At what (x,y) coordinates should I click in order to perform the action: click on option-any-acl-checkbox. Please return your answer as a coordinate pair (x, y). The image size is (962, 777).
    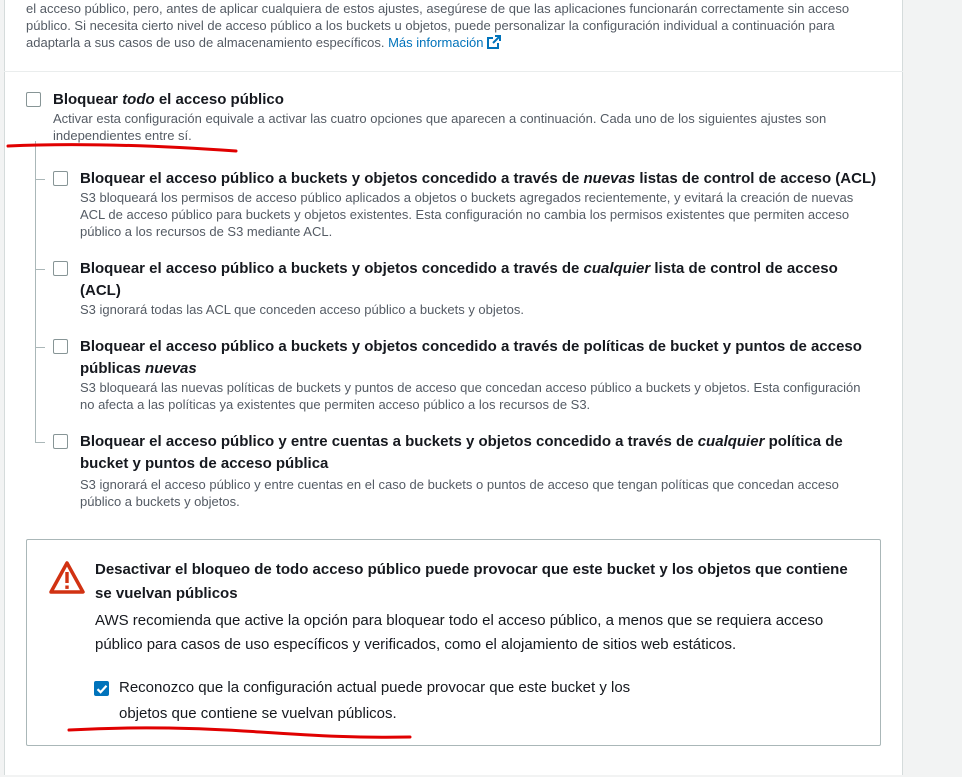
    Looking at the image, I should click on (60, 268).